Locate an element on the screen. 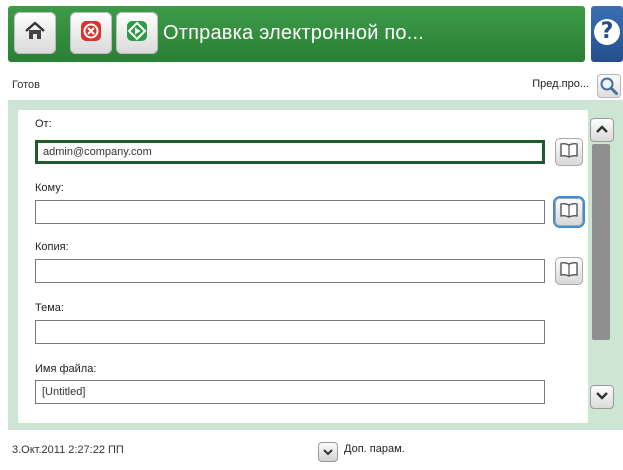 Image resolution: width=623 pixels, height=470 pixels. to-address-book-button is located at coordinates (569, 212).